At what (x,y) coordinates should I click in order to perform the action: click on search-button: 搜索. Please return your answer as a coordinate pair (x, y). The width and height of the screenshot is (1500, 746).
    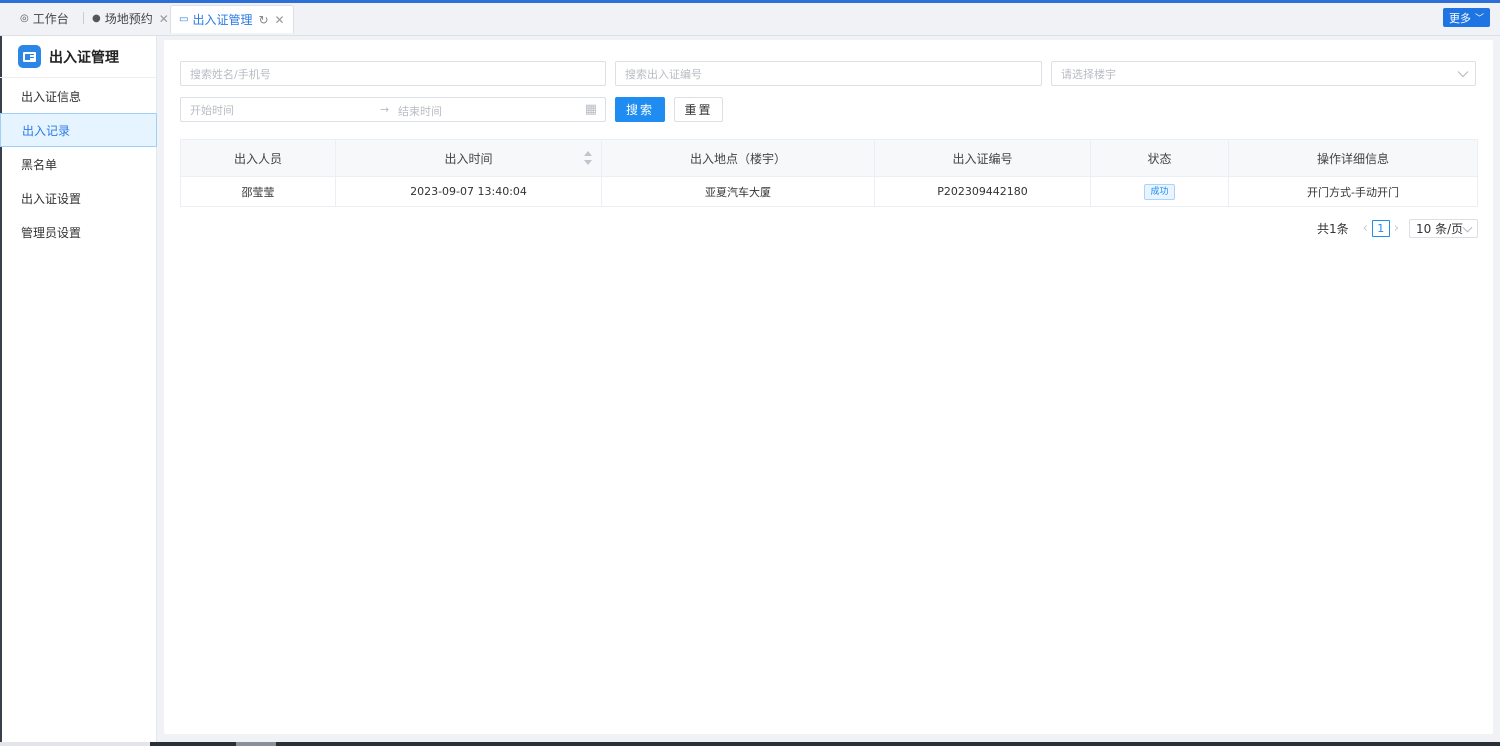
    Looking at the image, I should click on (640, 109).